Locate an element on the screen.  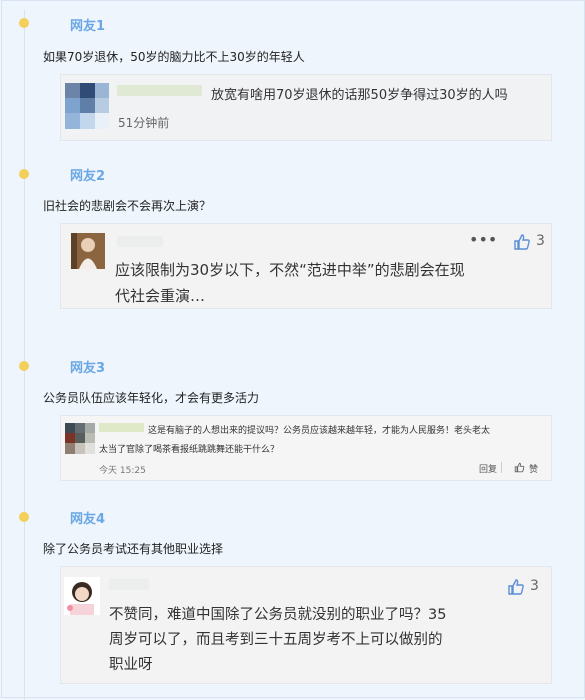
comment-text: 旧社会的悲剧会不会再次上演？ is located at coordinates (127, 206).